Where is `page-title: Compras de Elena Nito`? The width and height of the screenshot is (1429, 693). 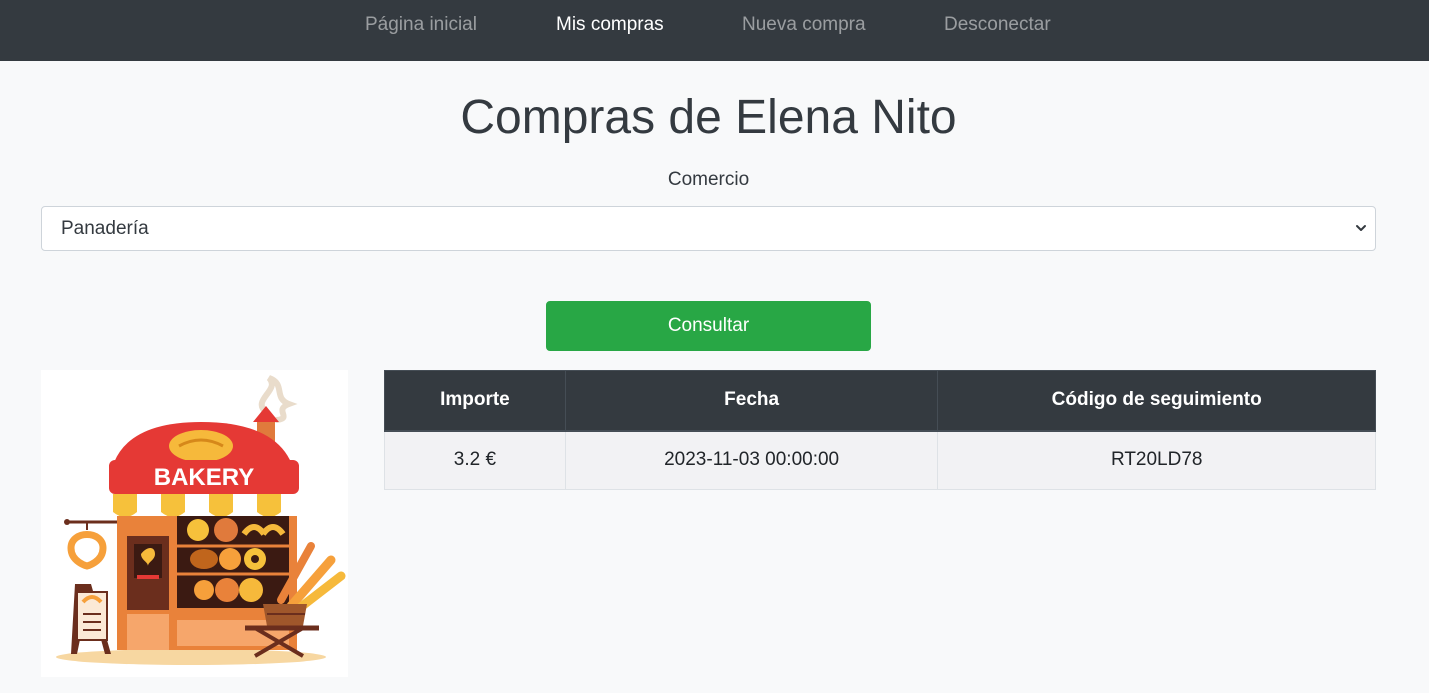 page-title: Compras de Elena Nito is located at coordinates (708, 117).